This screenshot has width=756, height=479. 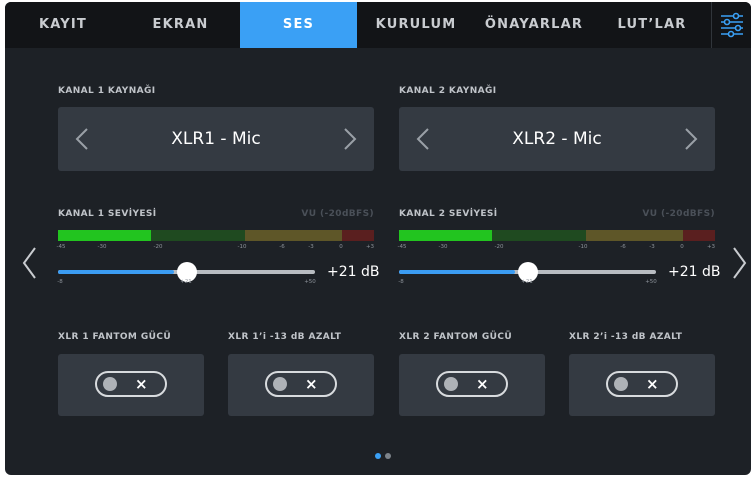 What do you see at coordinates (448, 91) in the screenshot?
I see `channel2-source-label: KANAL 2 KAYNAĞI` at bounding box center [448, 91].